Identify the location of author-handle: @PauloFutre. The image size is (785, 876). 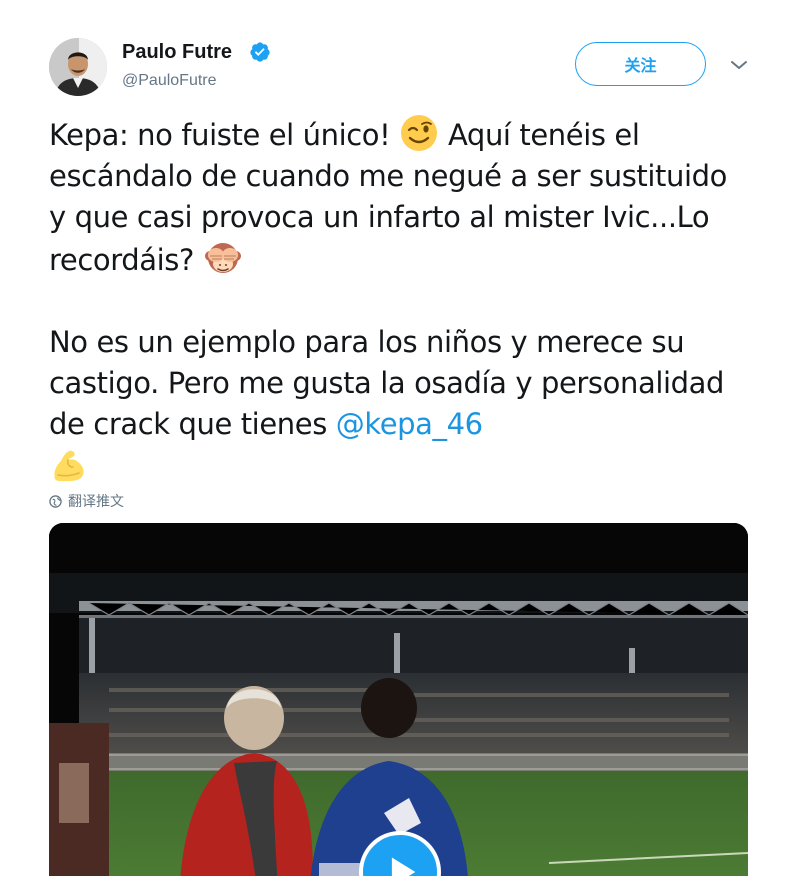
(169, 81).